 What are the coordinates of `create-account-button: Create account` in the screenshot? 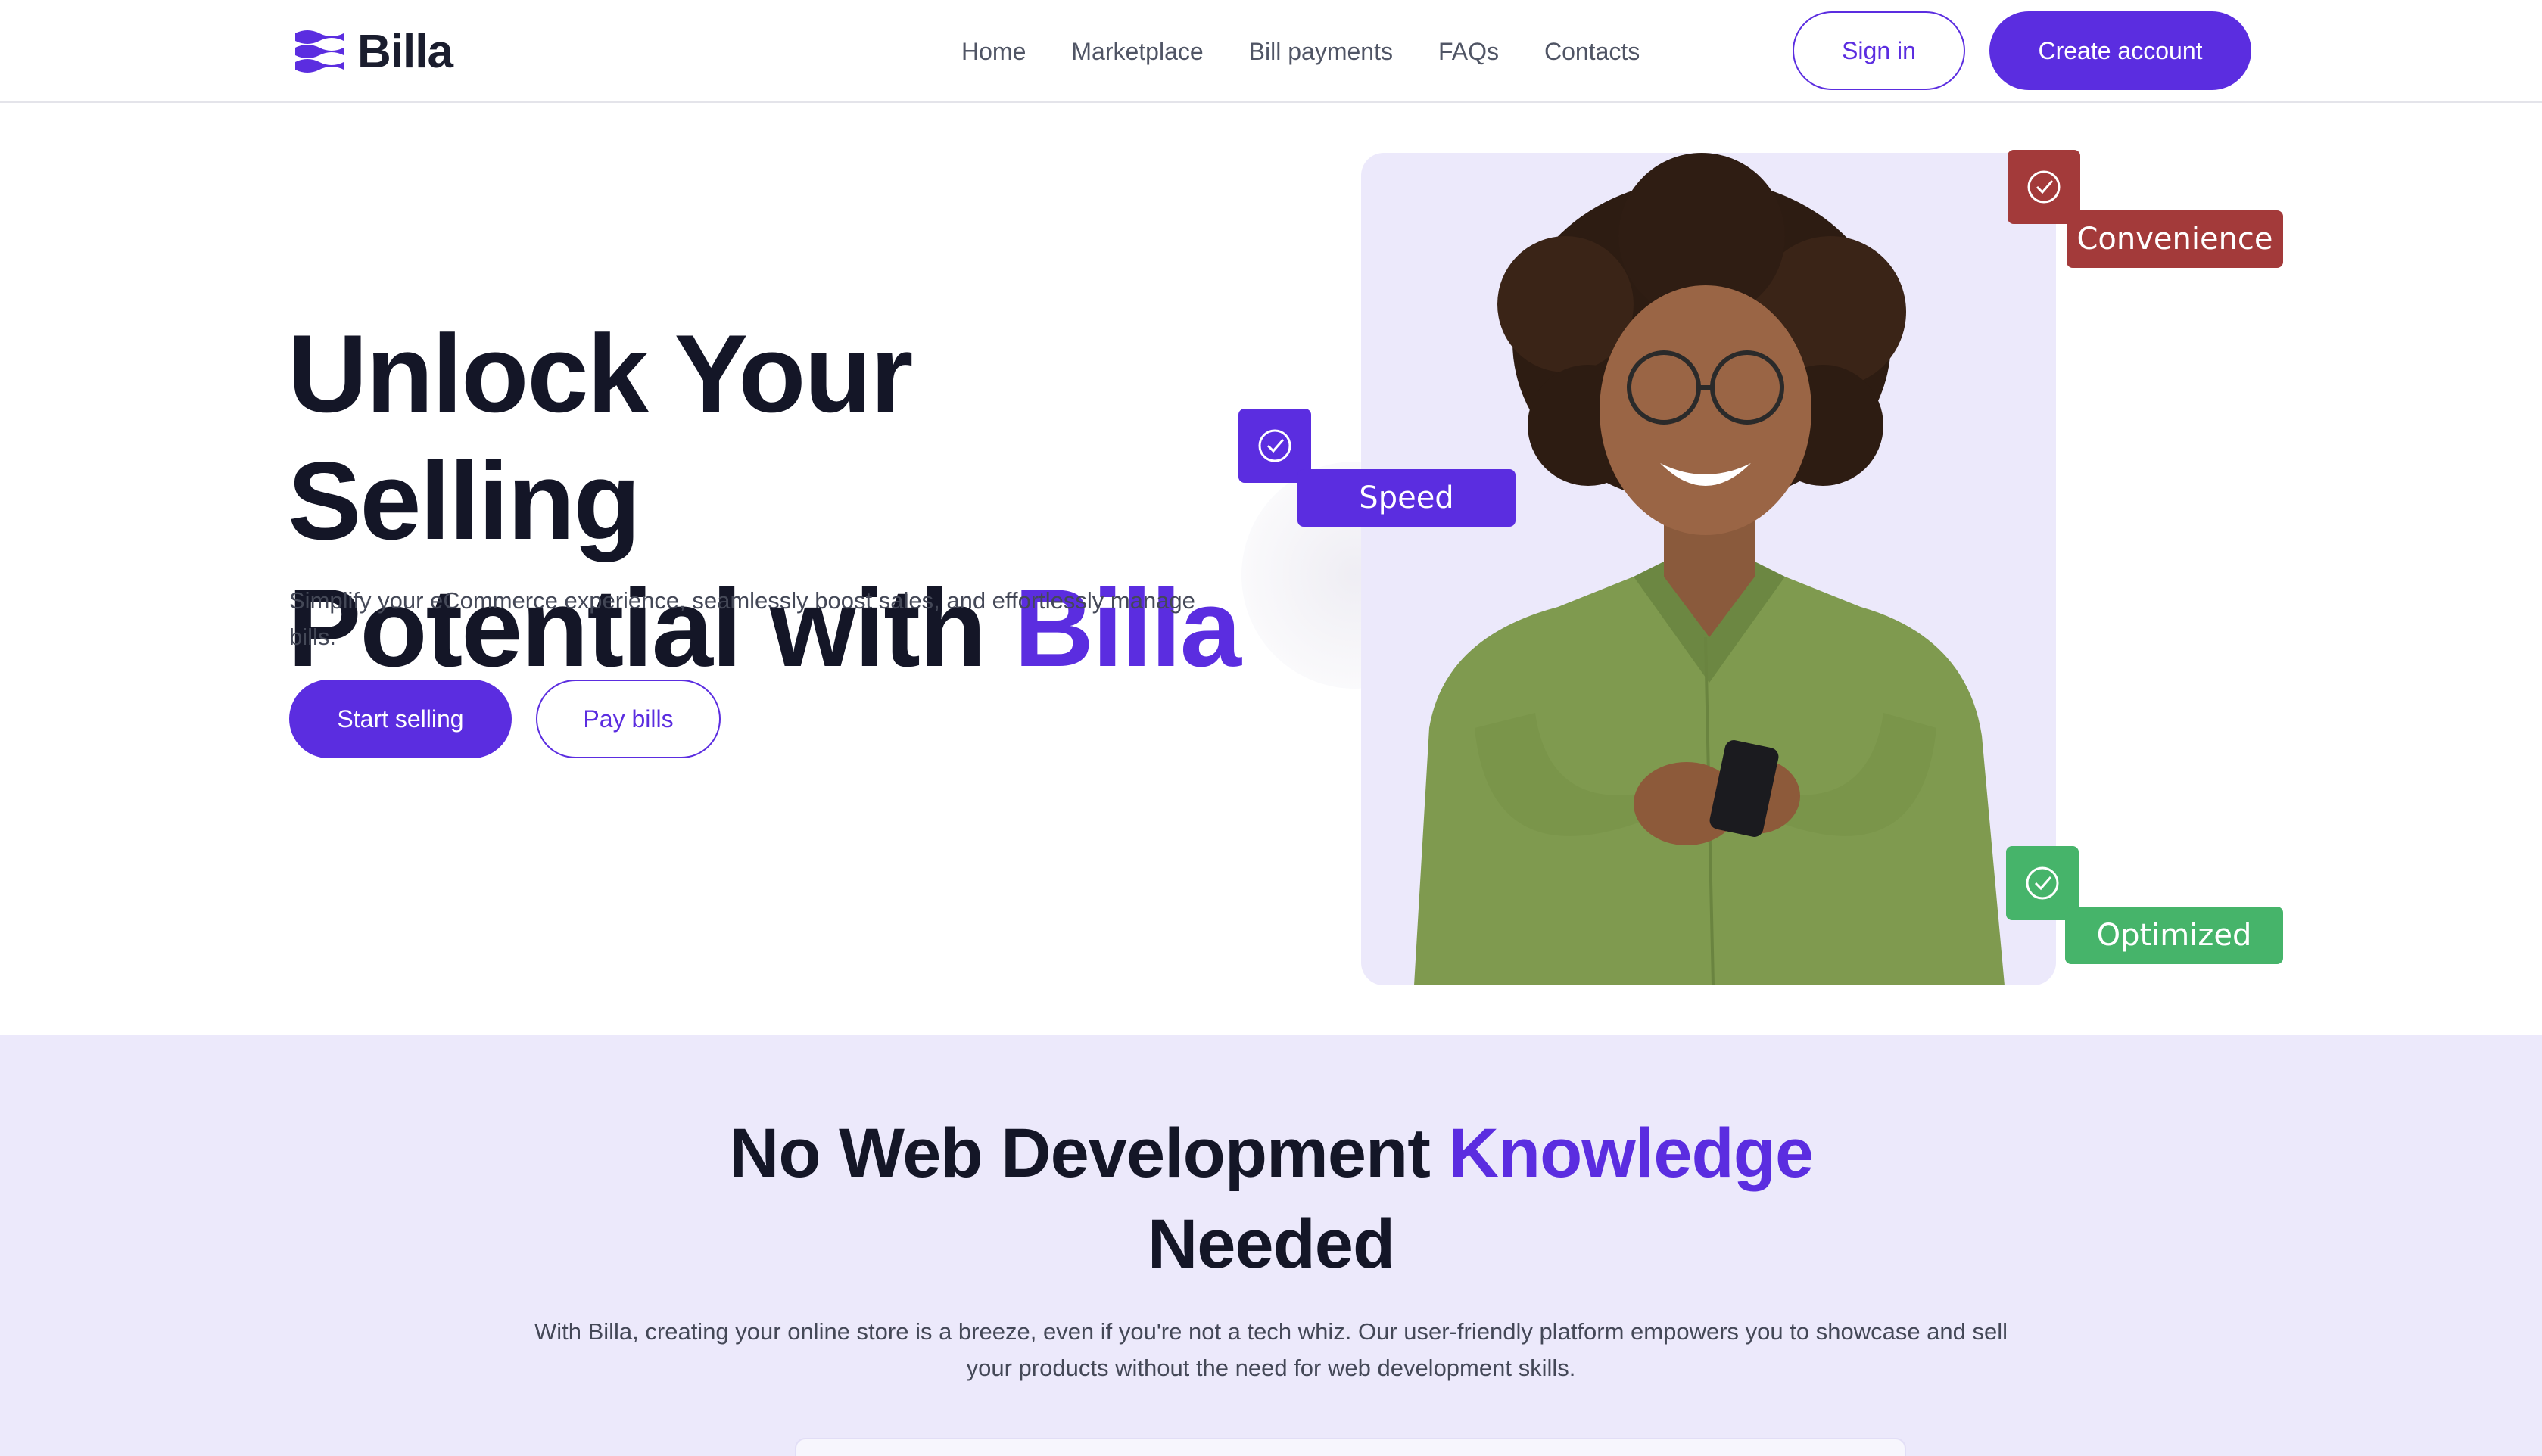 It's located at (2120, 51).